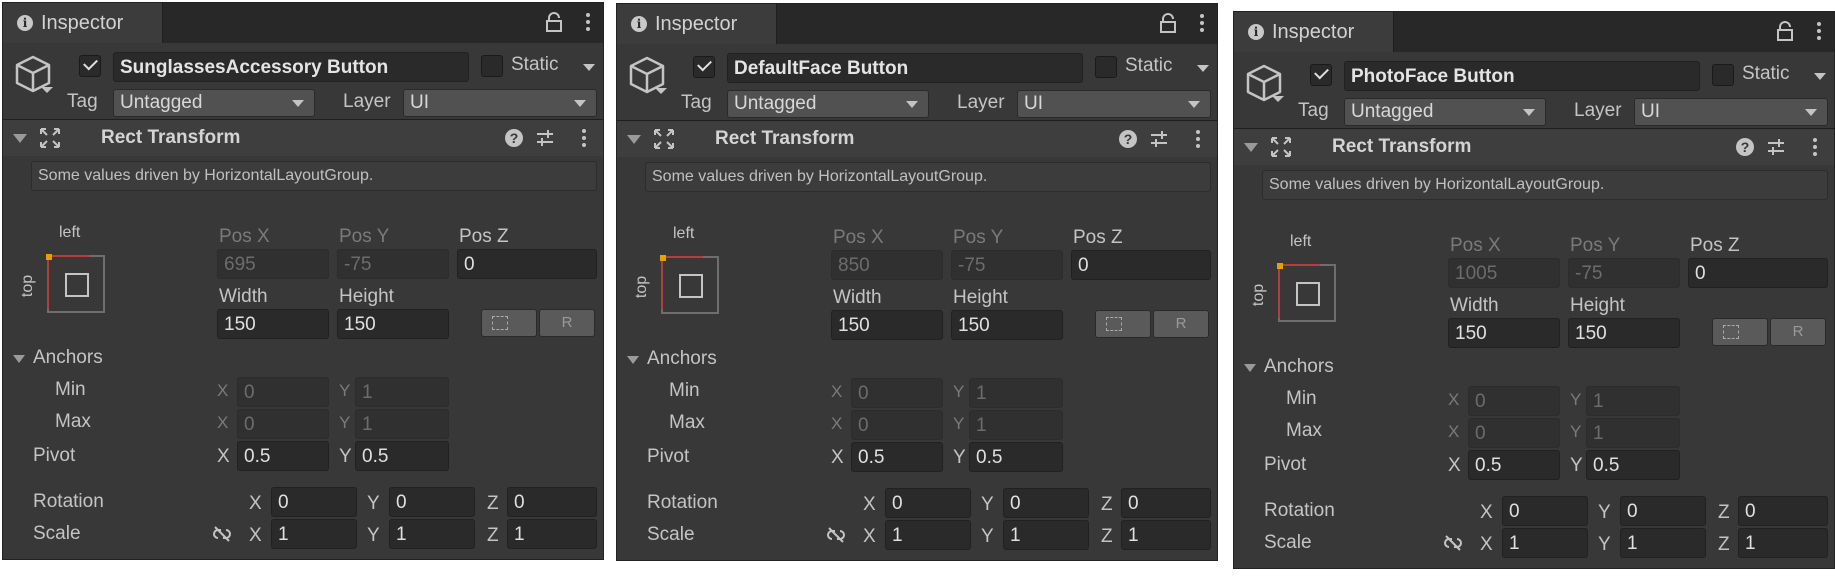 This screenshot has height=576, width=1835. Describe the element at coordinates (1007, 265) in the screenshot. I see `pos-y-field: -75` at that location.